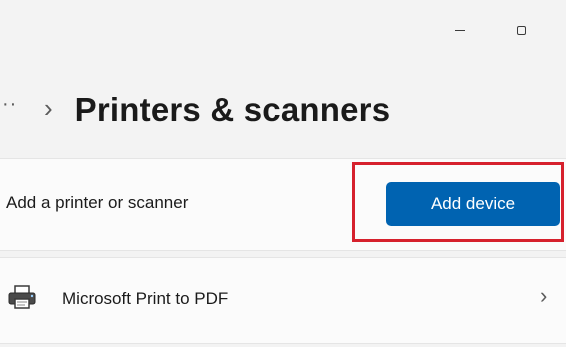 The image size is (566, 347). Describe the element at coordinates (22, 297) in the screenshot. I see `printer-icon` at that location.